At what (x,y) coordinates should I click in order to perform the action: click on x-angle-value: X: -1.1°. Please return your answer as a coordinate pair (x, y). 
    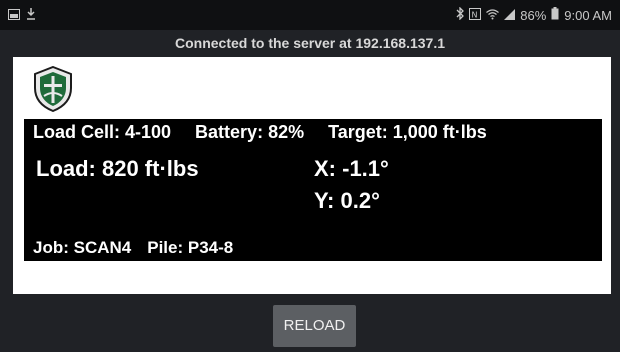
    Looking at the image, I should click on (351, 168).